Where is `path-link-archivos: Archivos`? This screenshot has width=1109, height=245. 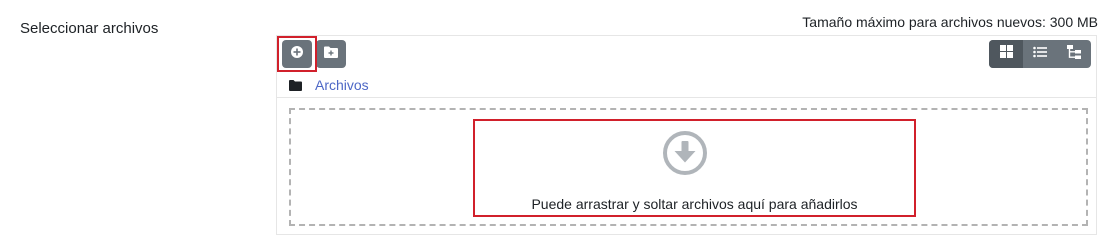 path-link-archivos: Archivos is located at coordinates (342, 85).